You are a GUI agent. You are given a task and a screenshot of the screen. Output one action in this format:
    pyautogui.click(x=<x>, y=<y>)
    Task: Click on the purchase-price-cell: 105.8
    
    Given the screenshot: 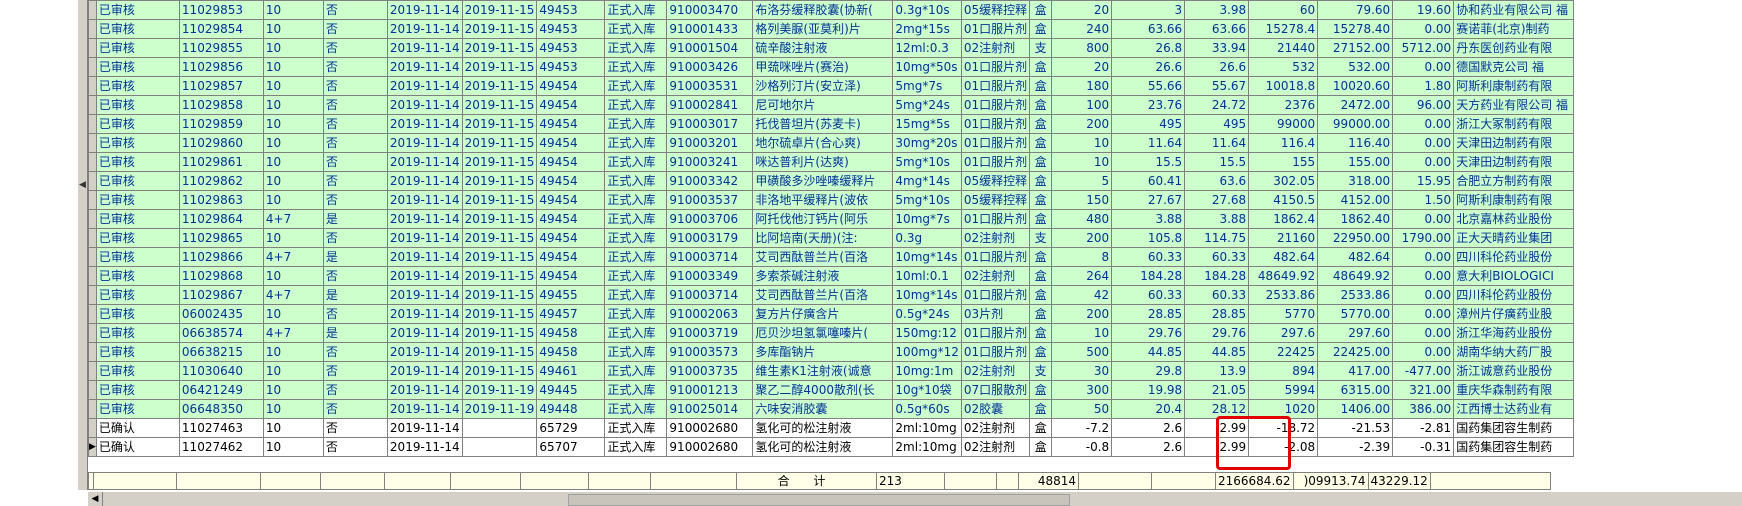 What is the action you would take?
    pyautogui.click(x=1148, y=238)
    